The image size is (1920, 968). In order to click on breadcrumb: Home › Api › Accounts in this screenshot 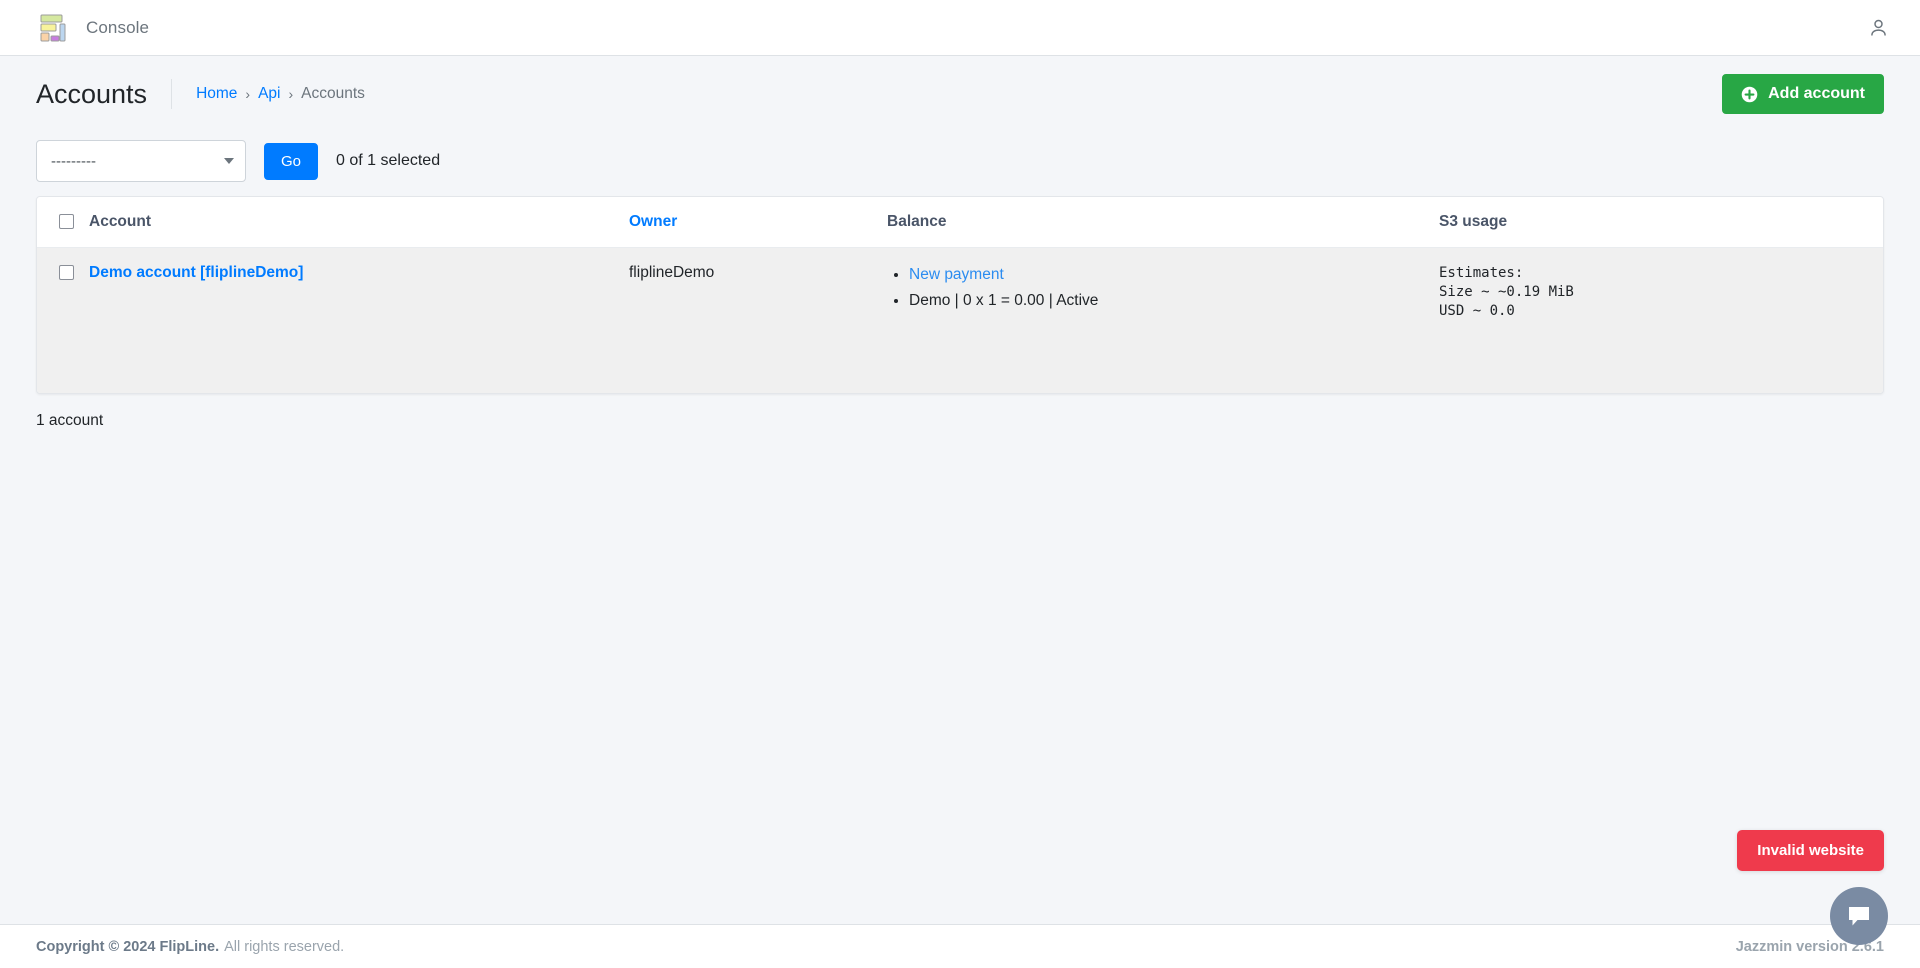, I will do `click(268, 94)`.